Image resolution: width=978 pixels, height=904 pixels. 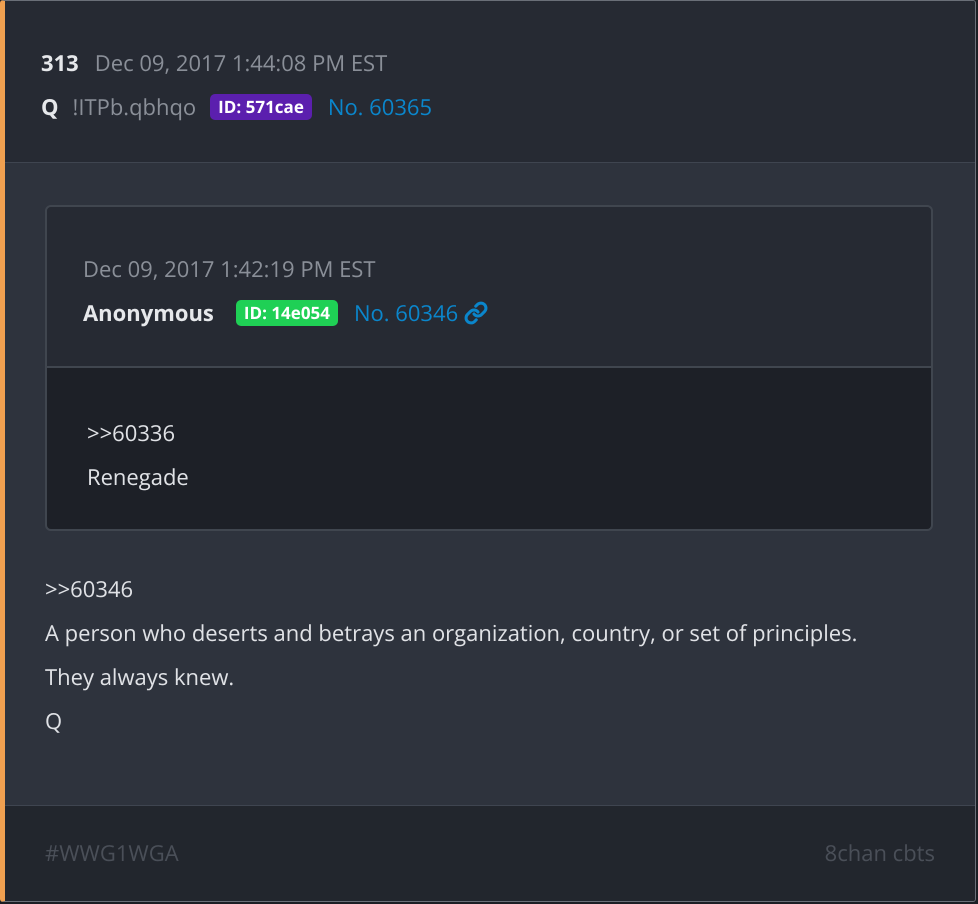 What do you see at coordinates (229, 269) in the screenshot?
I see `quoted-post-date: Dec 09, 2017 1:42:19 PM EST` at bounding box center [229, 269].